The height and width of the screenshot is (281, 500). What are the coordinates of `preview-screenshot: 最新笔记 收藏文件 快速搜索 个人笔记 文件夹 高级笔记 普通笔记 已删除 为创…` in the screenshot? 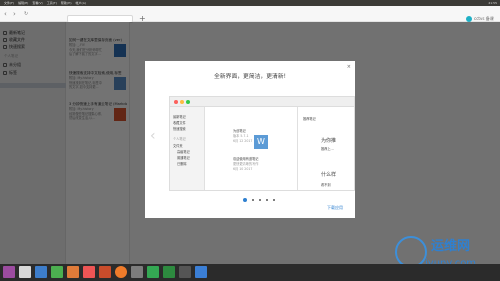 It's located at (262, 143).